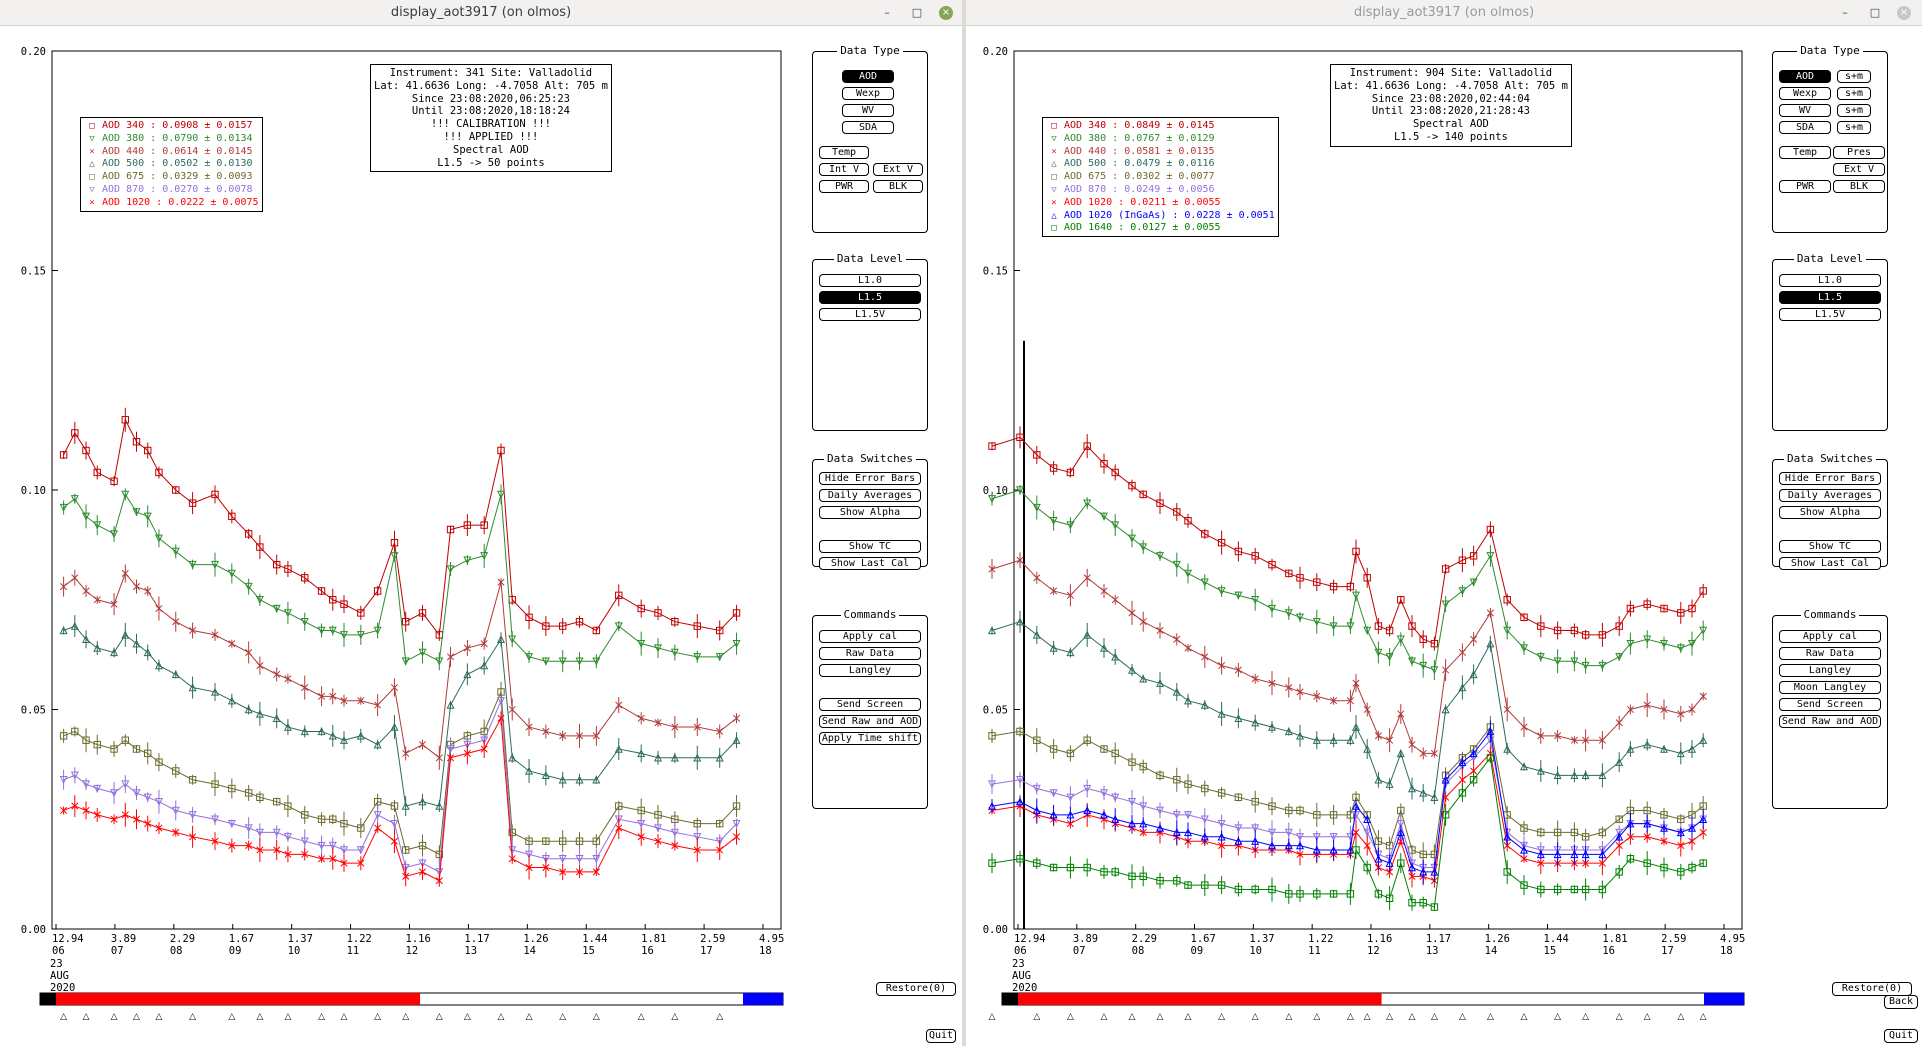  What do you see at coordinates (92, 126) in the screenshot?
I see `legend-marker-icon: □` at bounding box center [92, 126].